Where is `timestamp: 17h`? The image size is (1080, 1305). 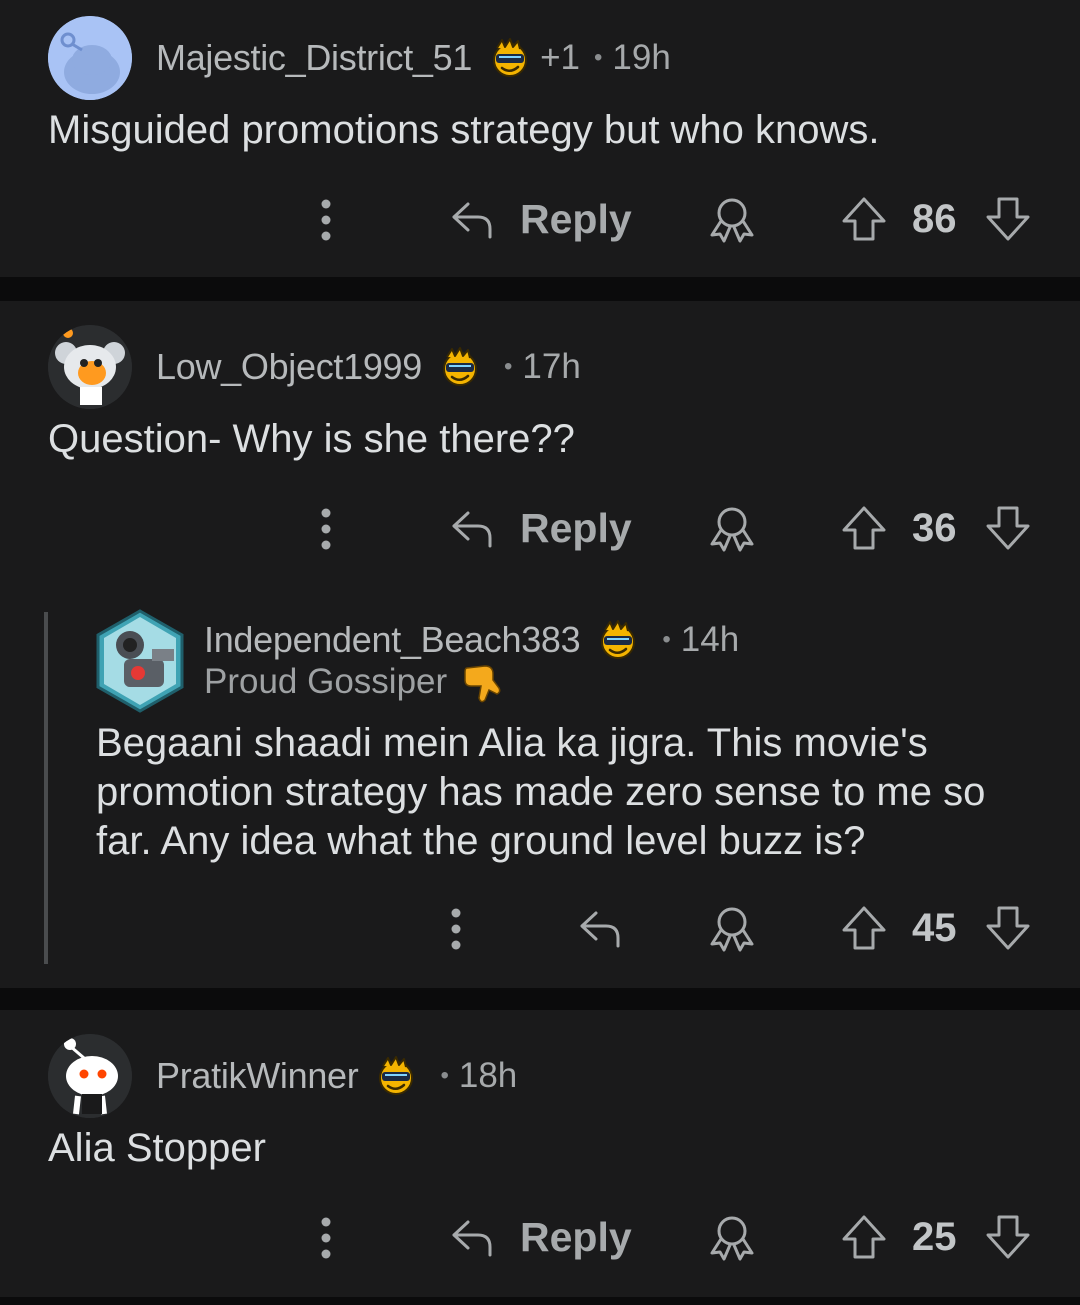 timestamp: 17h is located at coordinates (551, 366).